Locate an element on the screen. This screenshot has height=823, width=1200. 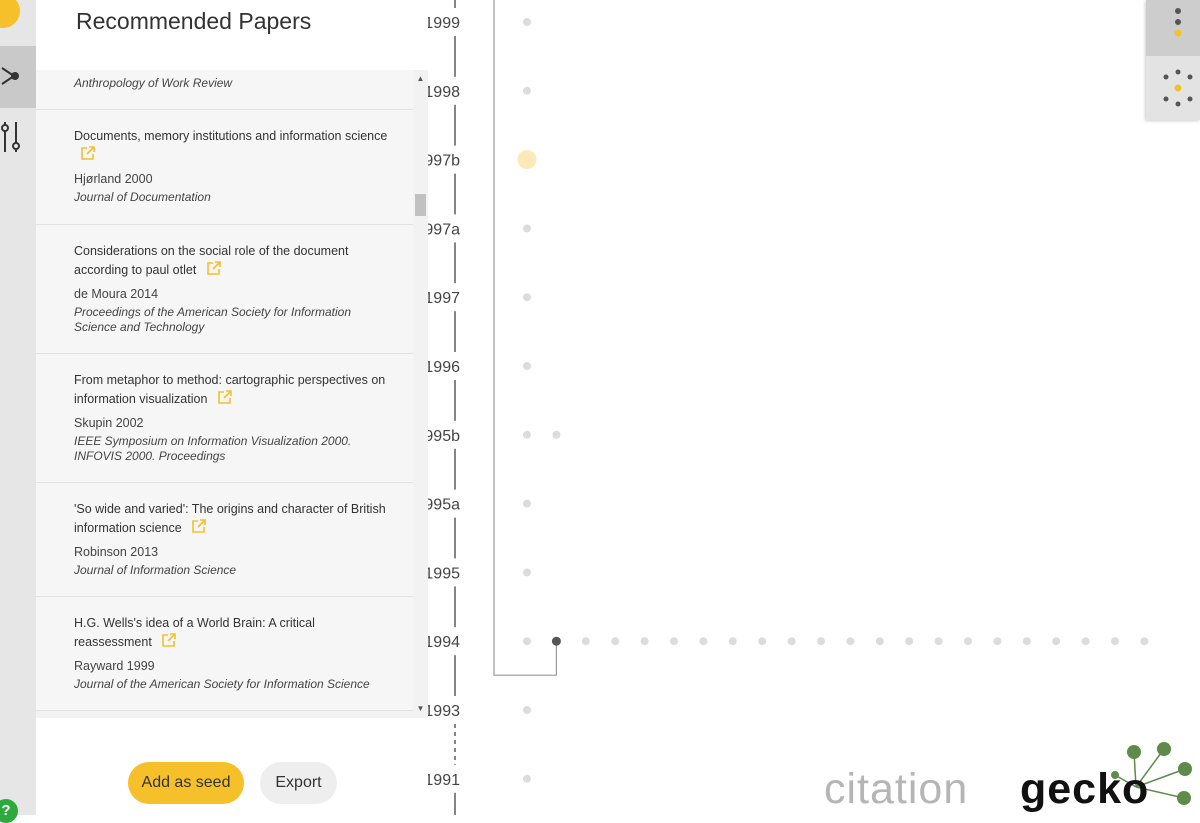
export-button: Export is located at coordinates (298, 783).